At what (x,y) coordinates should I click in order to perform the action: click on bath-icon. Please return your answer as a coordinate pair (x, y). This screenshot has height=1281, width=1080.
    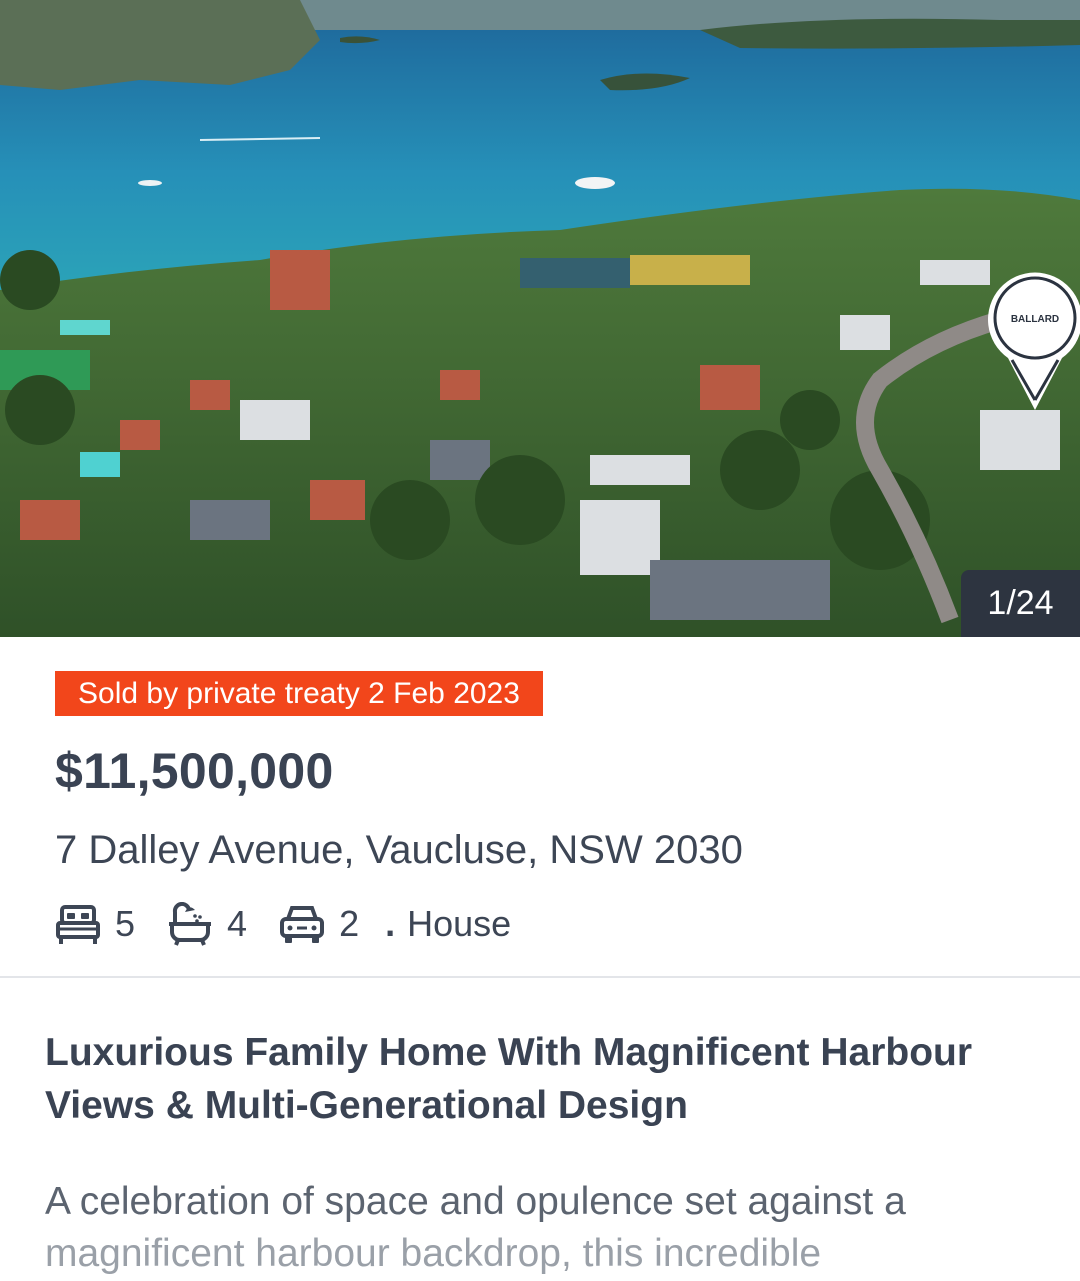
    Looking at the image, I should click on (190, 924).